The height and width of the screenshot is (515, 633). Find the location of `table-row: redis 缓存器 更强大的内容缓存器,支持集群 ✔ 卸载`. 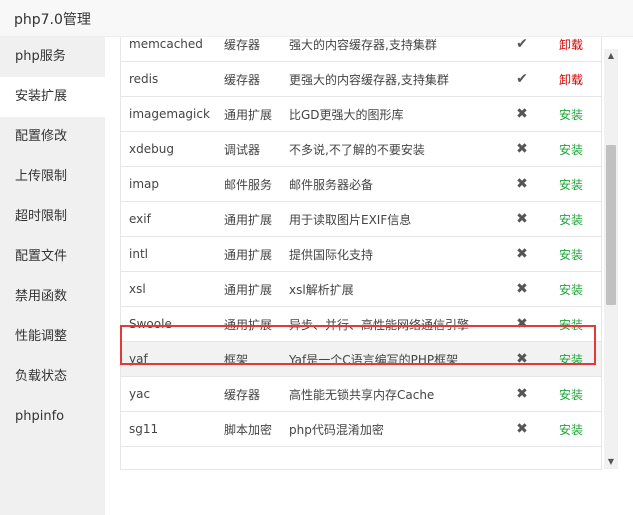

table-row: redis 缓存器 更强大的内容缓存器,支持集群 ✔ 卸载 is located at coordinates (361, 79).